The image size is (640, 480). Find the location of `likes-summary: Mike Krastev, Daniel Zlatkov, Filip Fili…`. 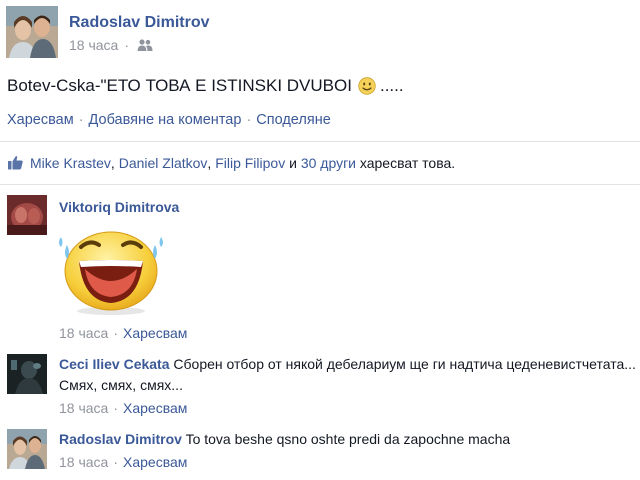

likes-summary: Mike Krastev, Daniel Zlatkov, Filip Fili… is located at coordinates (231, 162).